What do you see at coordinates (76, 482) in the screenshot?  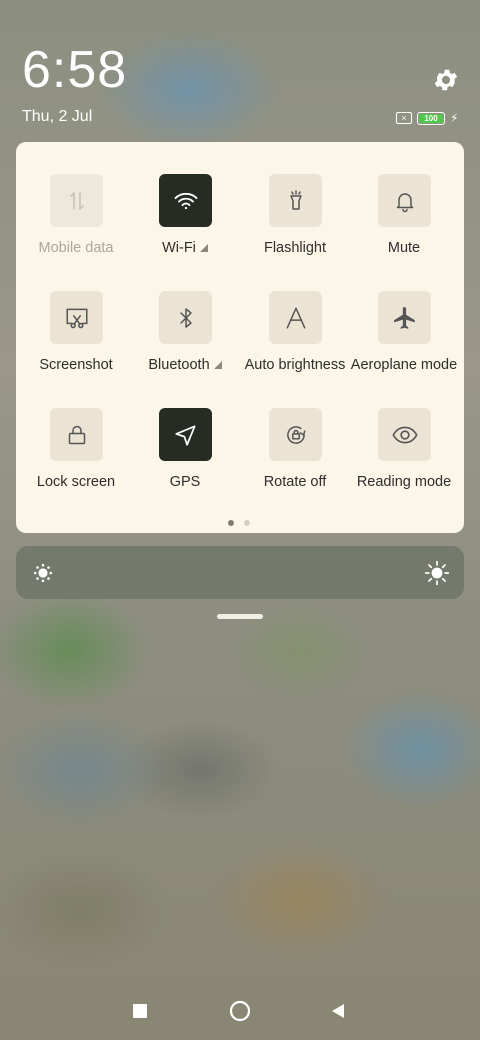 I see `tile-label: Lock screen` at bounding box center [76, 482].